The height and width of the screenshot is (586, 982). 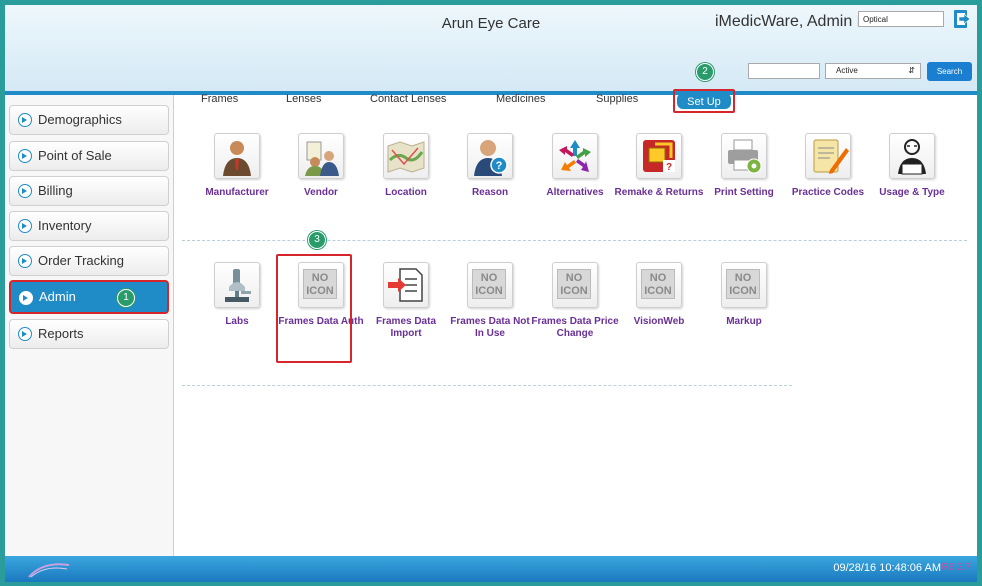 What do you see at coordinates (126, 298) in the screenshot?
I see `step-badge-1: 1` at bounding box center [126, 298].